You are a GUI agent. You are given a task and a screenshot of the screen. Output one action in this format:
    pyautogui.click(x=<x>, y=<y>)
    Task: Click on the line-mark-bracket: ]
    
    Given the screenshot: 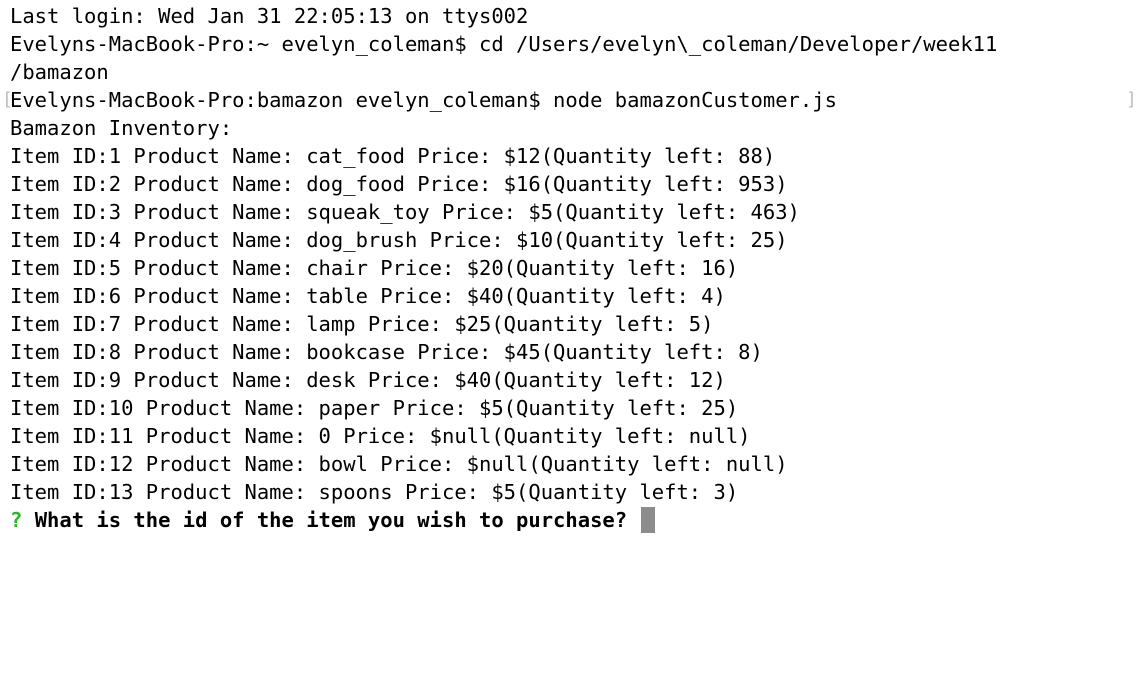 What is the action you would take?
    pyautogui.click(x=1131, y=99)
    